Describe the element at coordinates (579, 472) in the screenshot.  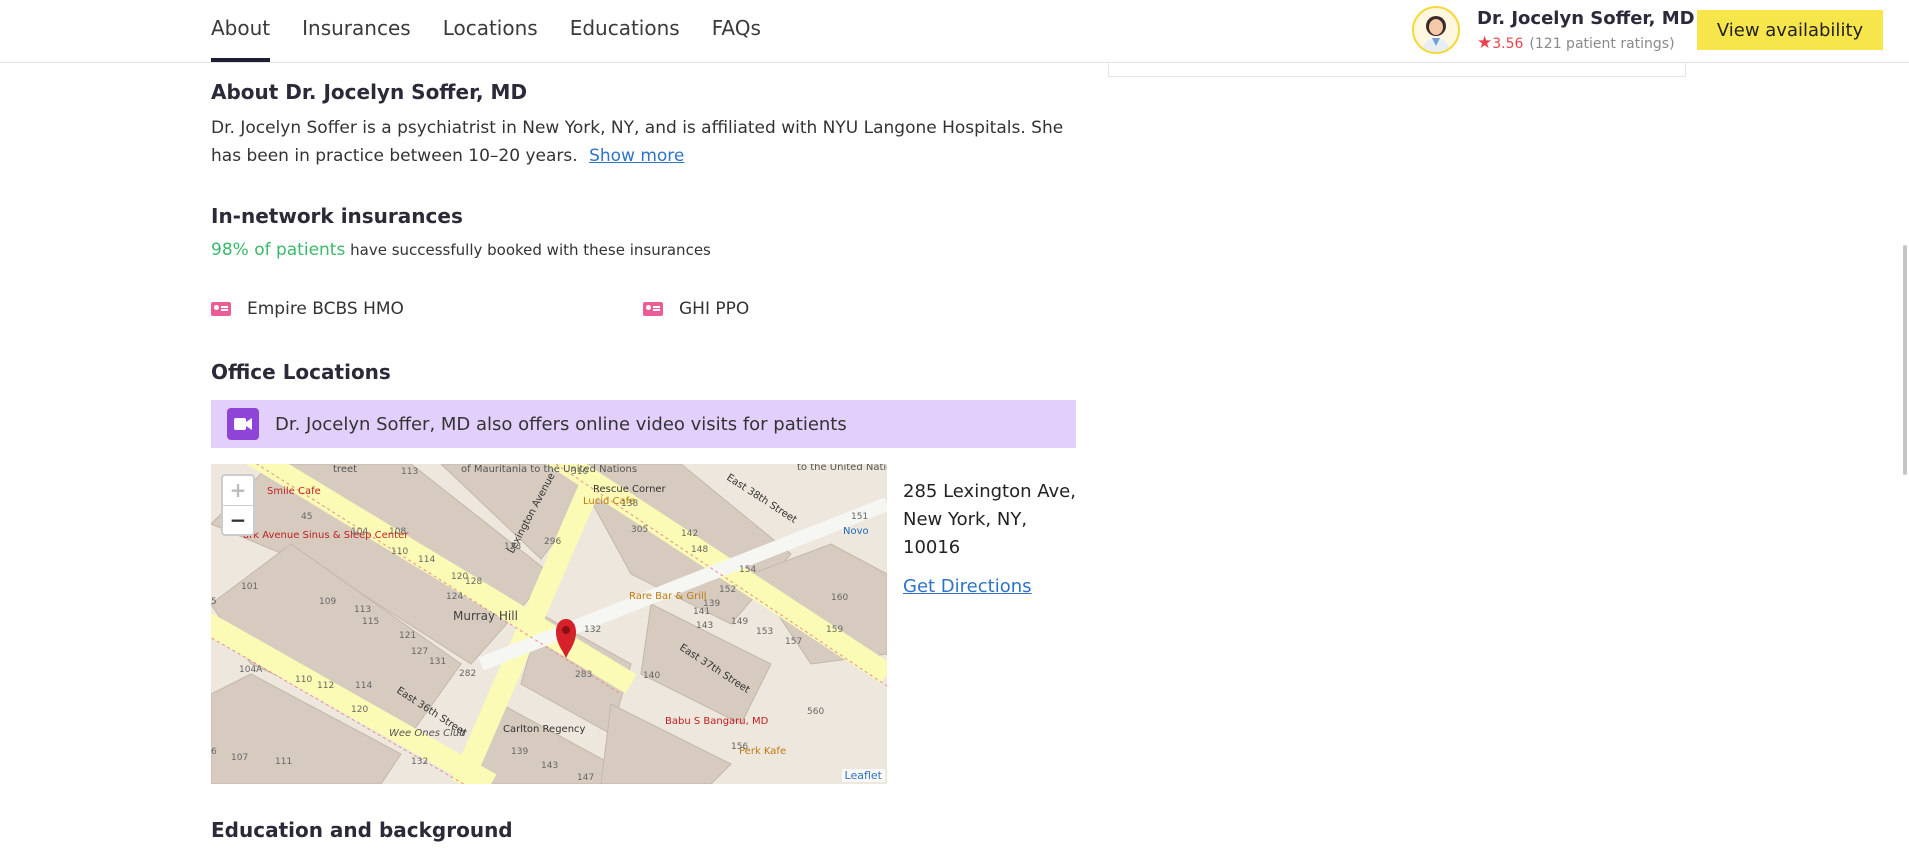
I see `building-number: 310` at that location.